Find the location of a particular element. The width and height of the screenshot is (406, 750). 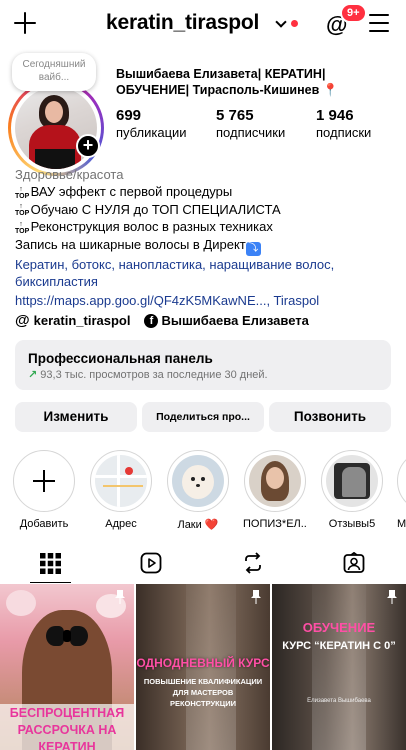

tab-reels is located at coordinates (151, 565).